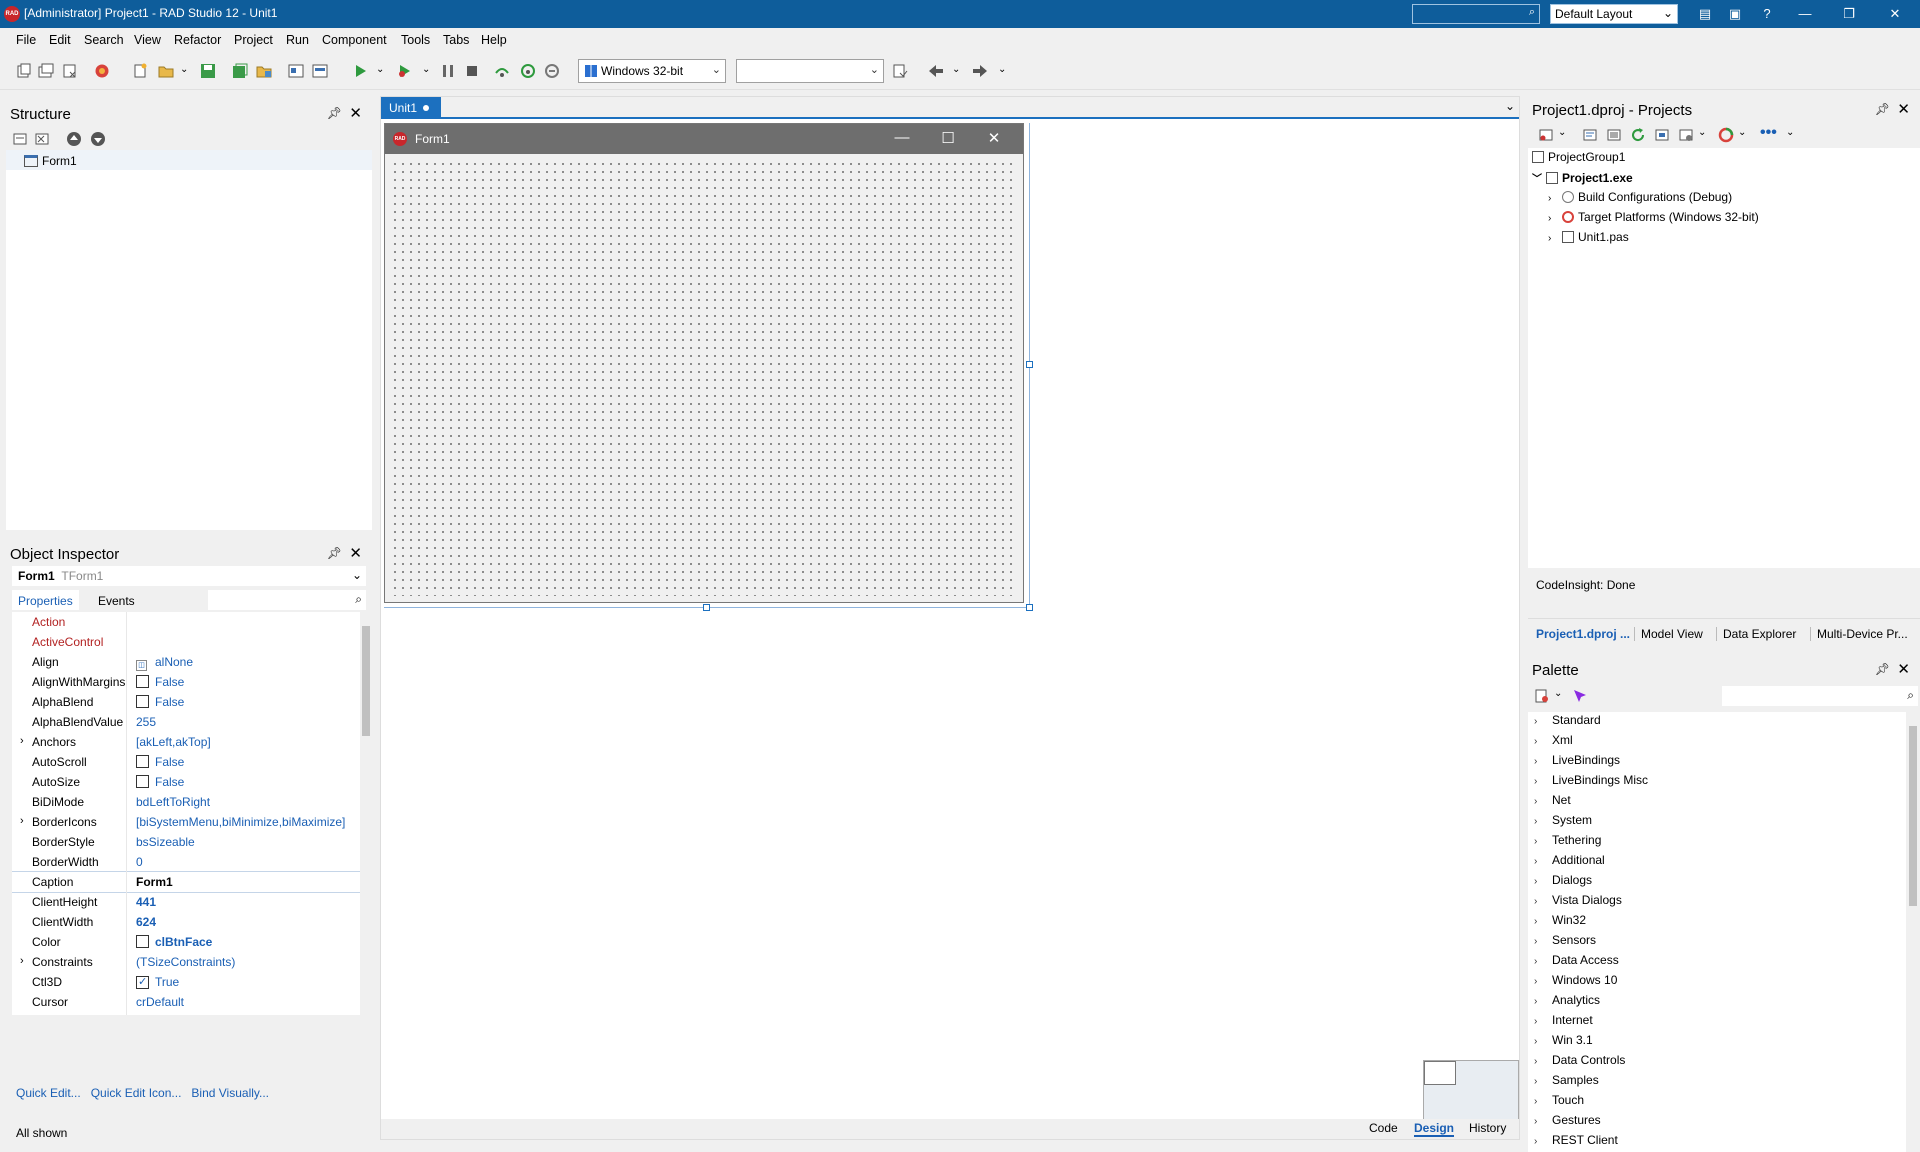 The height and width of the screenshot is (1152, 1920). What do you see at coordinates (1614, 135) in the screenshot?
I see `list-view-icon` at bounding box center [1614, 135].